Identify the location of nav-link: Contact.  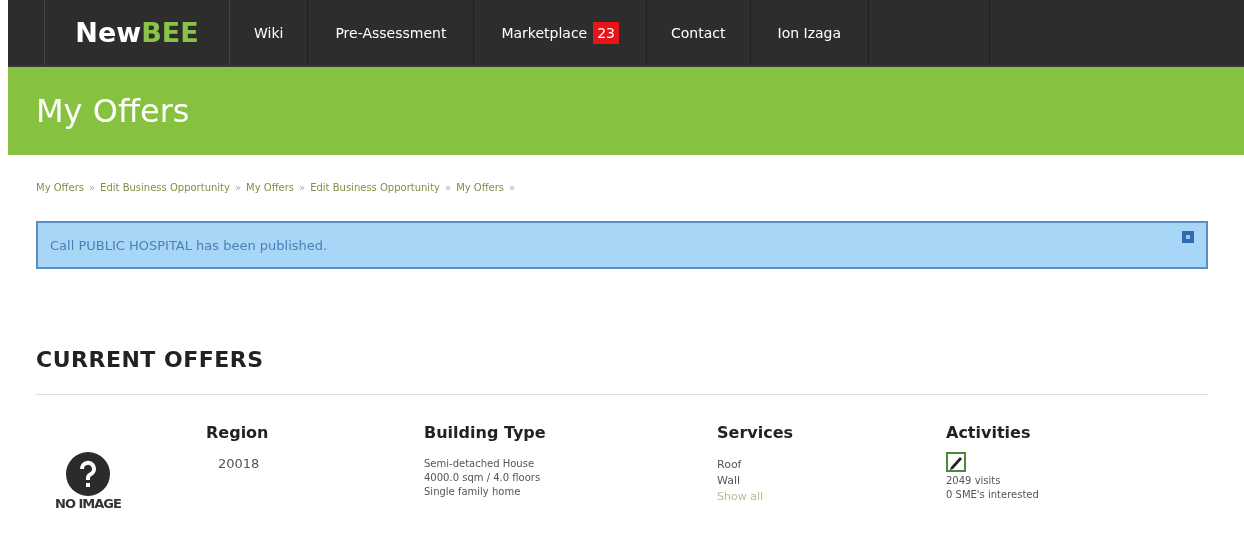
(699, 32).